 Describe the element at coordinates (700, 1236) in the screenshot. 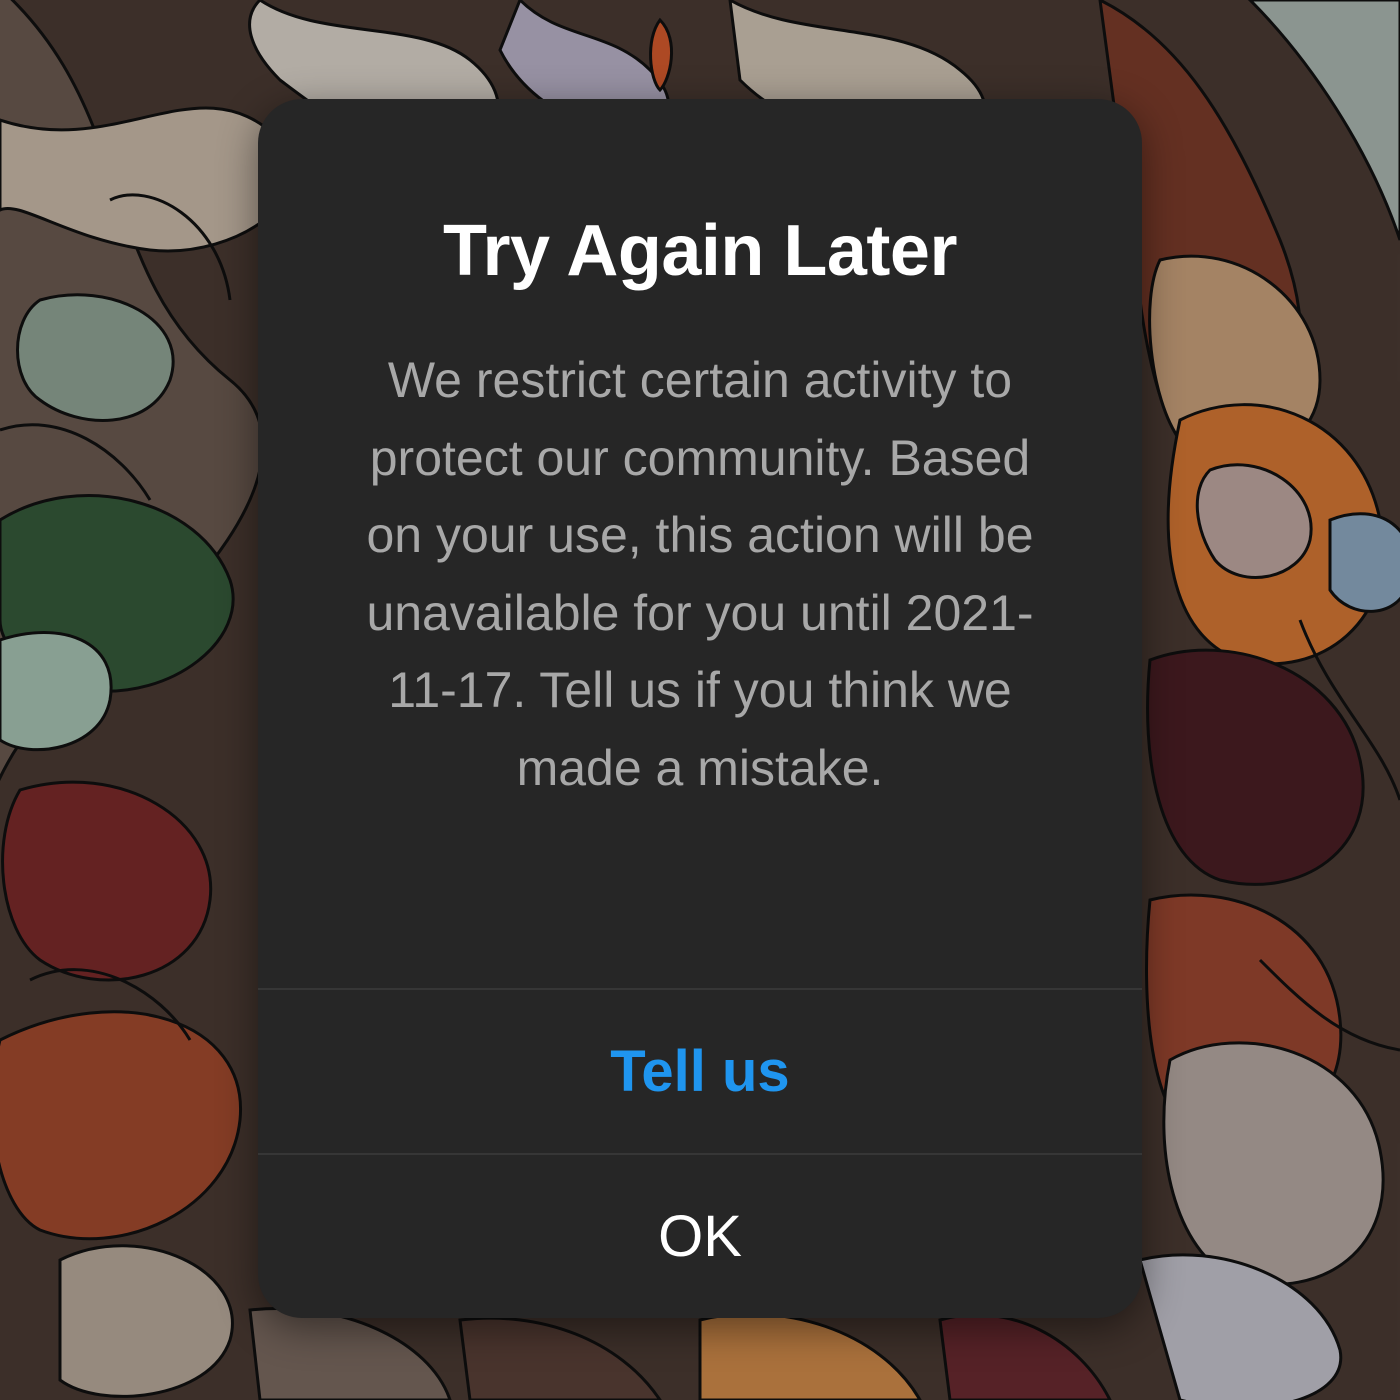

I see `ok-button: OK` at that location.